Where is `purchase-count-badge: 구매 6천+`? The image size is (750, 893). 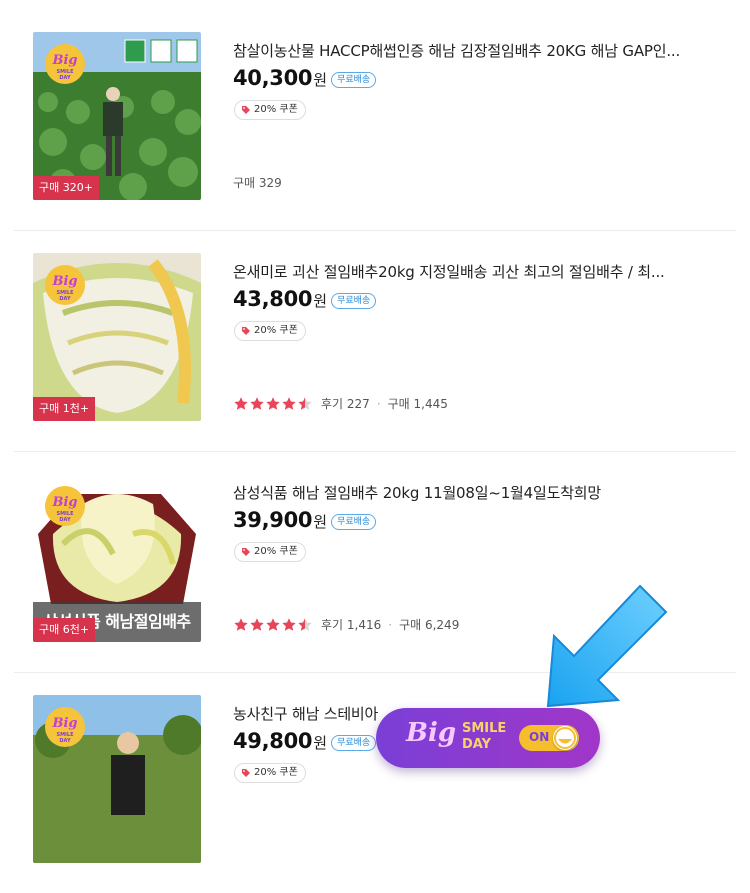 purchase-count-badge: 구매 6천+ is located at coordinates (64, 630).